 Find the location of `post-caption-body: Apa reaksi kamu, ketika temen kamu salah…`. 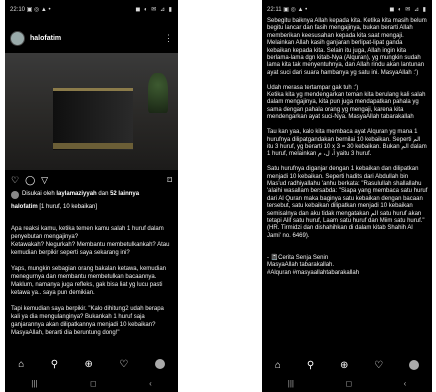

post-caption-body: Apa reaksi kamu, ketika temen kamu salah… is located at coordinates (90, 281).